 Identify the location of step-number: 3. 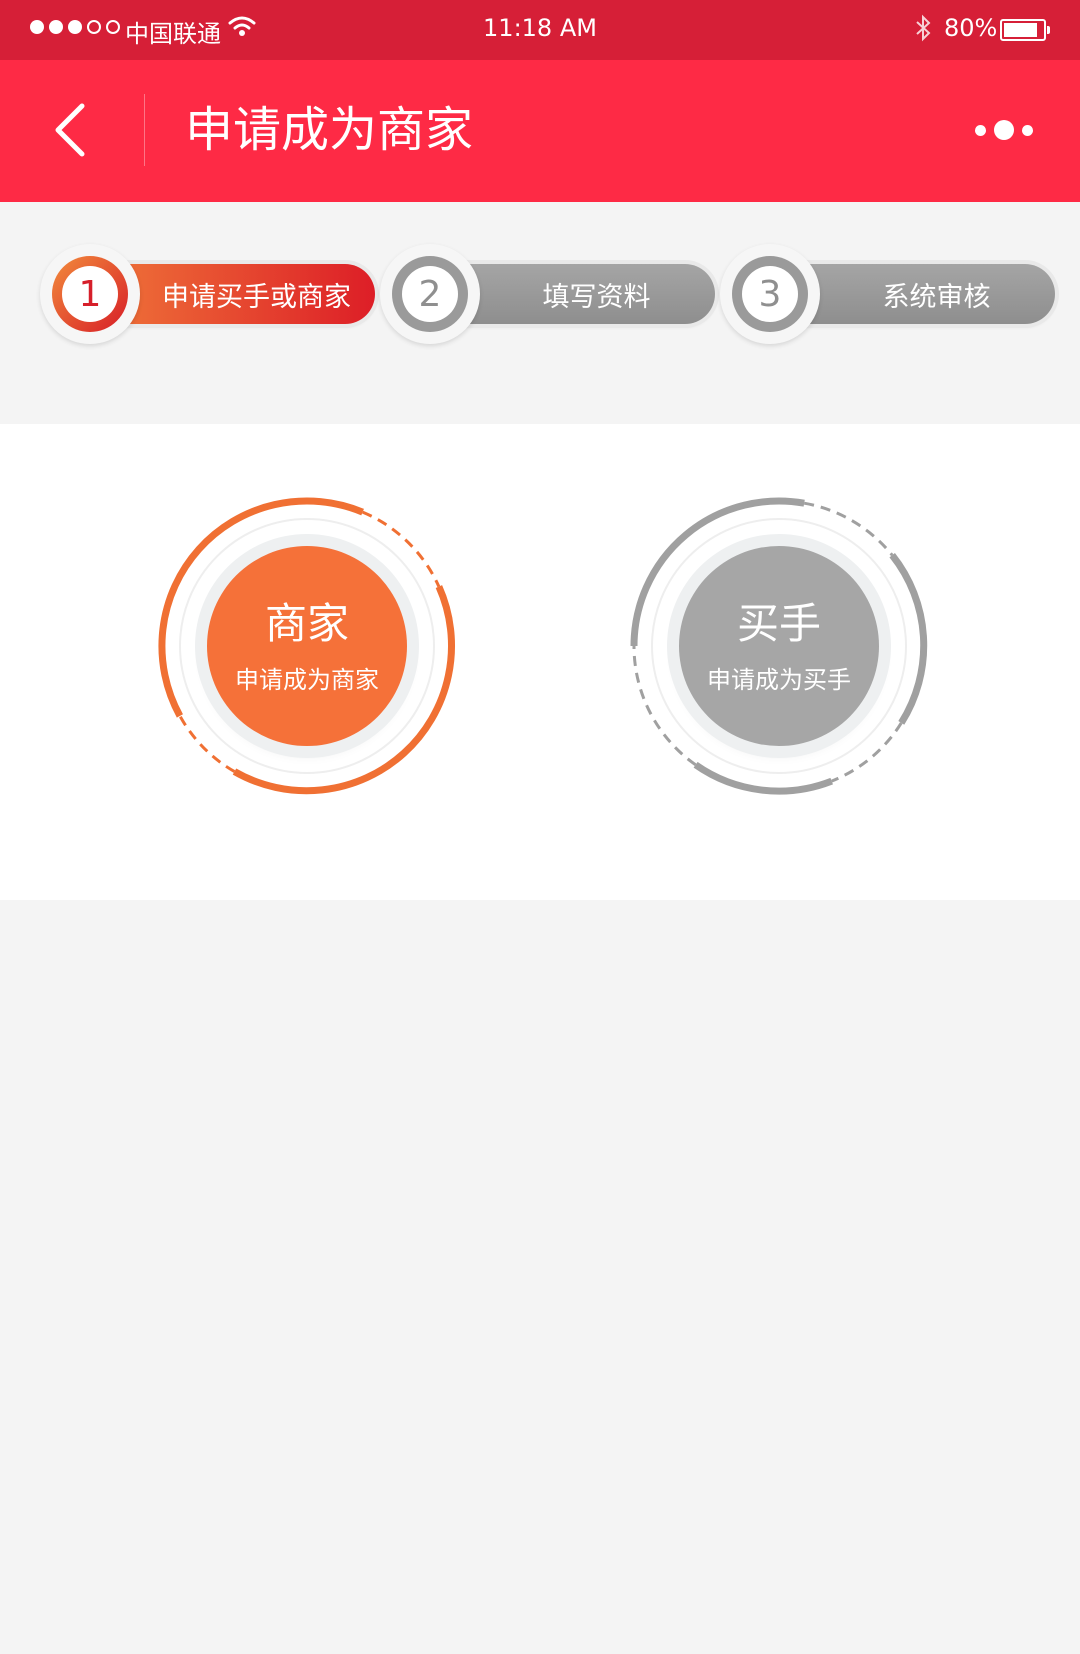
(770, 294).